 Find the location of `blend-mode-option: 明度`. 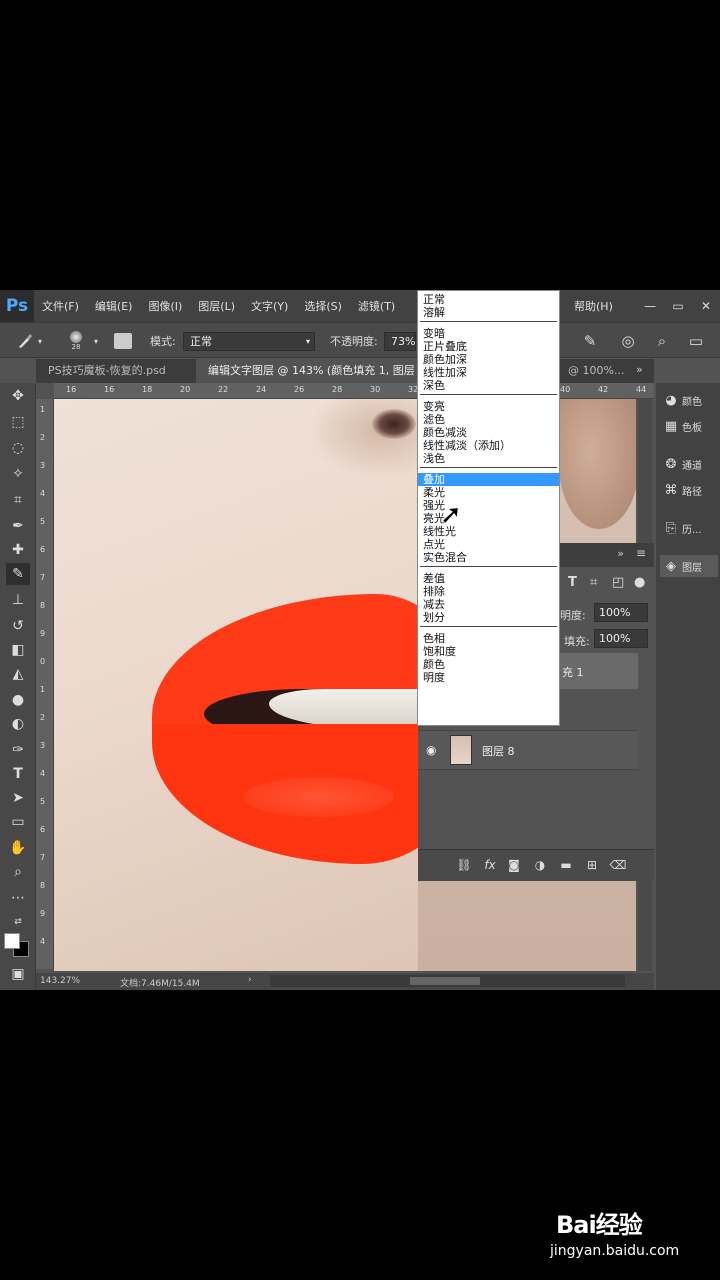

blend-mode-option: 明度 is located at coordinates (488, 677).